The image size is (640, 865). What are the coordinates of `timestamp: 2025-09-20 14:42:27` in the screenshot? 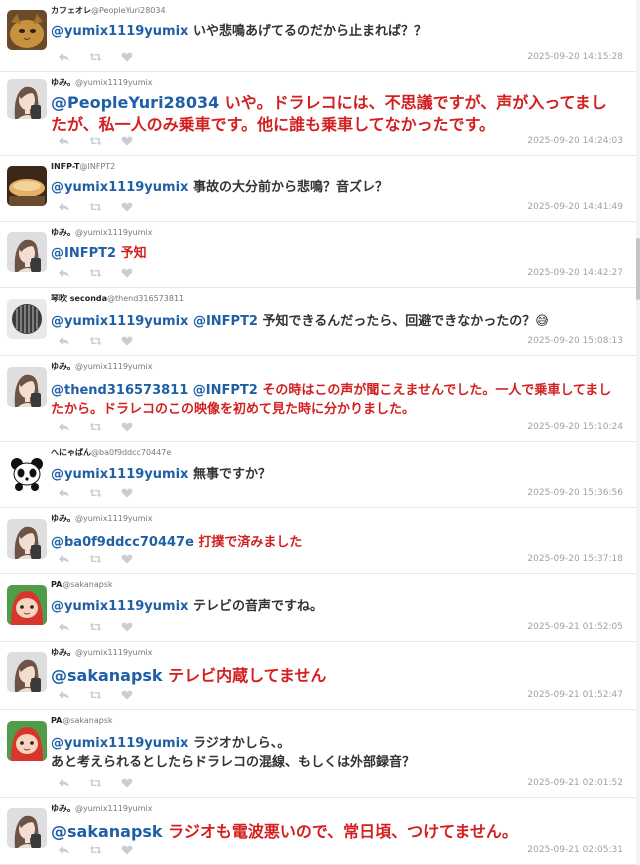 It's located at (575, 273).